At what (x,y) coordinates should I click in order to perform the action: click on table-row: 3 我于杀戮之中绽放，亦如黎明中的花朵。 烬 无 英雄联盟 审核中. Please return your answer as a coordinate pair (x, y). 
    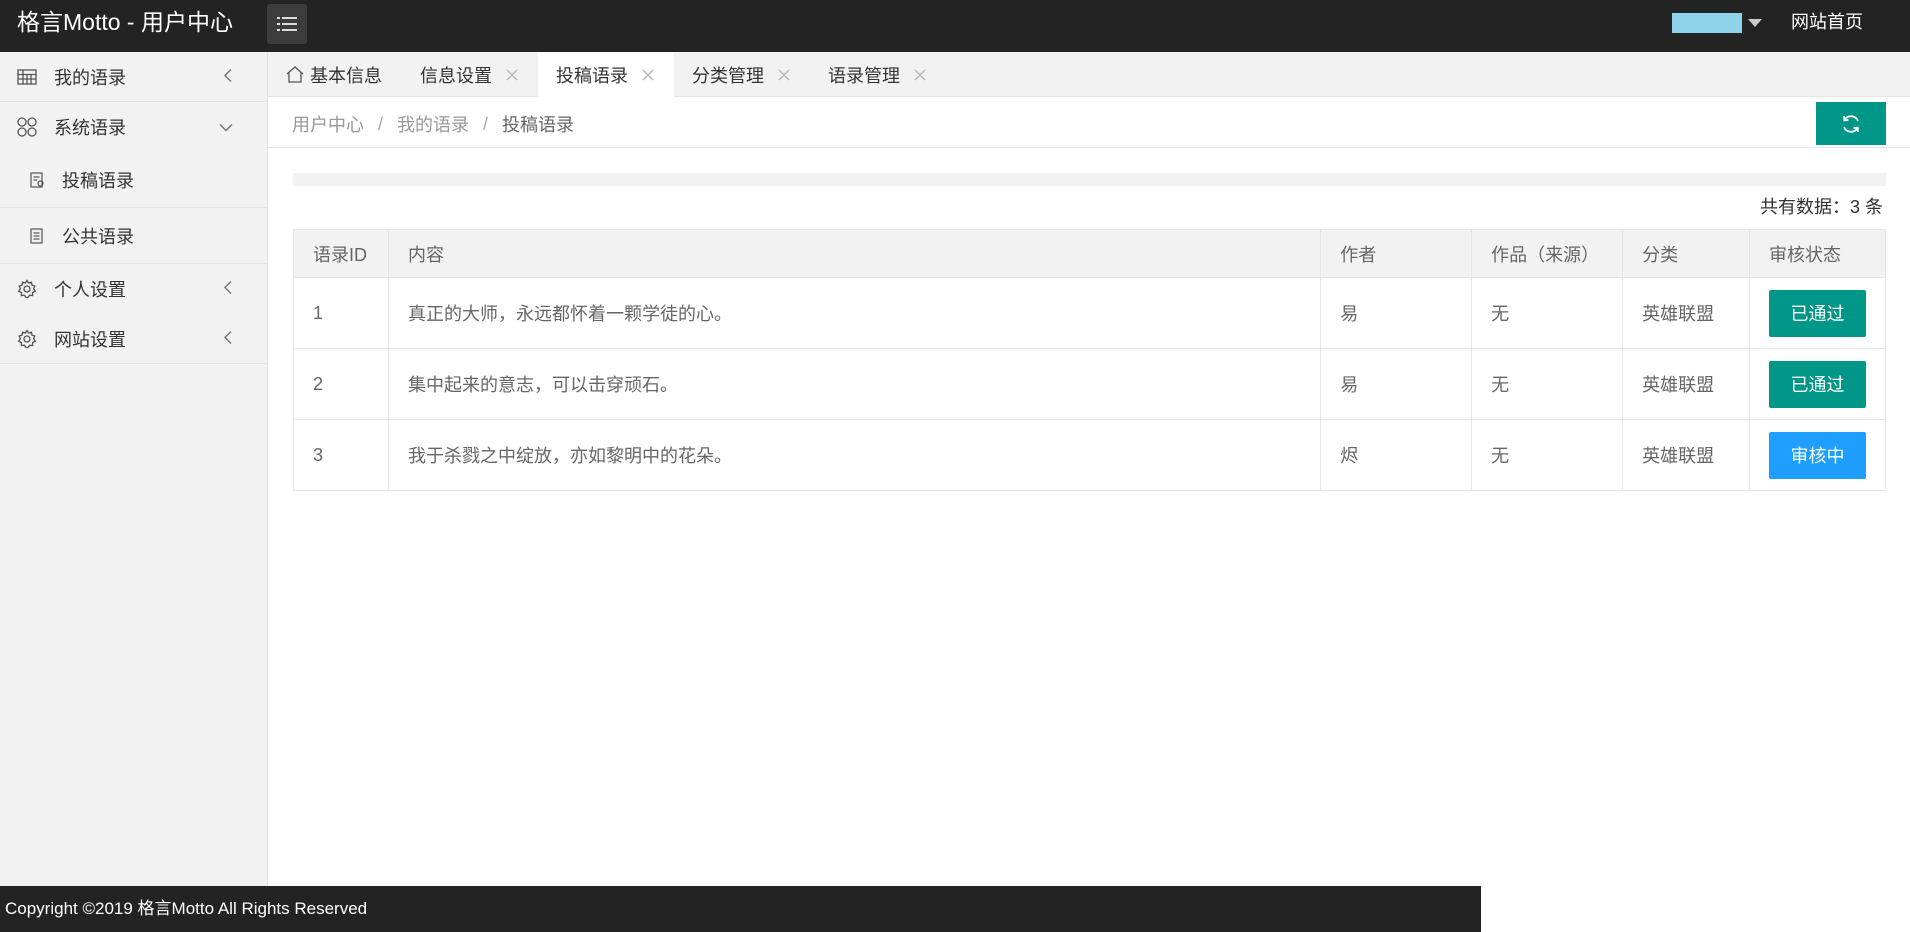
    Looking at the image, I should click on (1089, 455).